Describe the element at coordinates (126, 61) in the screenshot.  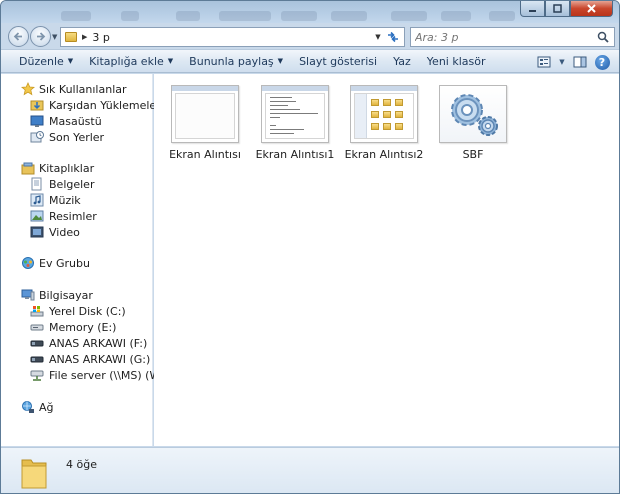
I see `add-to-library-label: Kitaplığa ekle` at that location.